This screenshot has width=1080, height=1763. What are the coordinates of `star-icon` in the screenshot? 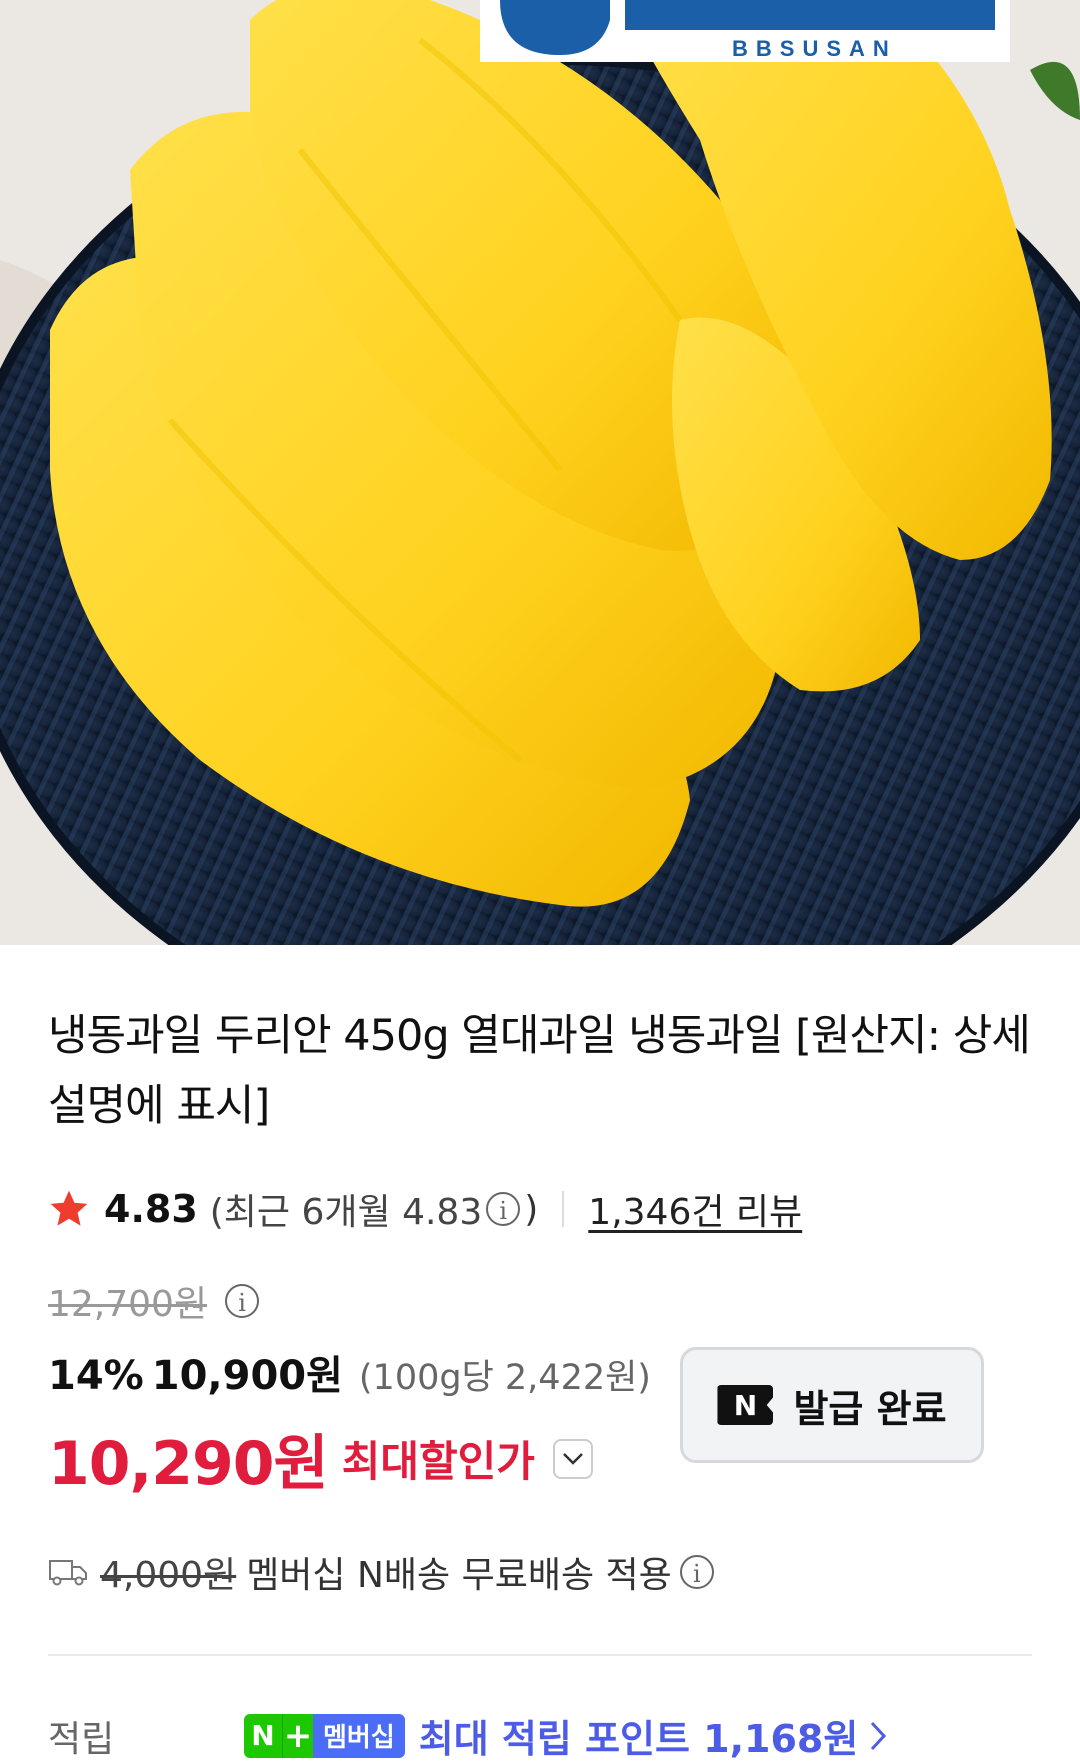 It's located at (69, 1208).